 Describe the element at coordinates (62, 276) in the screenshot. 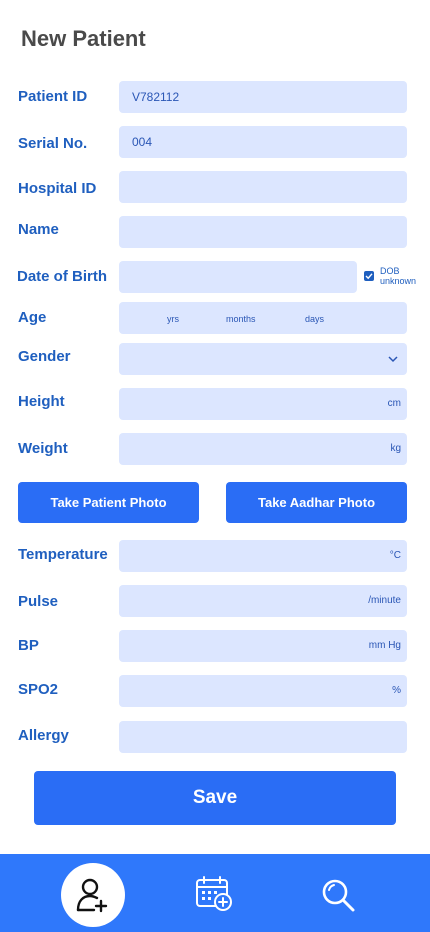

I see `dob-label: Date of Birth` at that location.